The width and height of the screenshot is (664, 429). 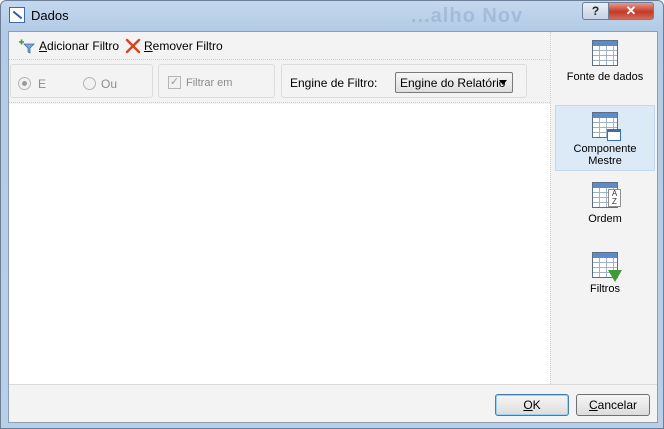 What do you see at coordinates (467, 16) in the screenshot?
I see `background-title-ghost: ...alho Nov` at bounding box center [467, 16].